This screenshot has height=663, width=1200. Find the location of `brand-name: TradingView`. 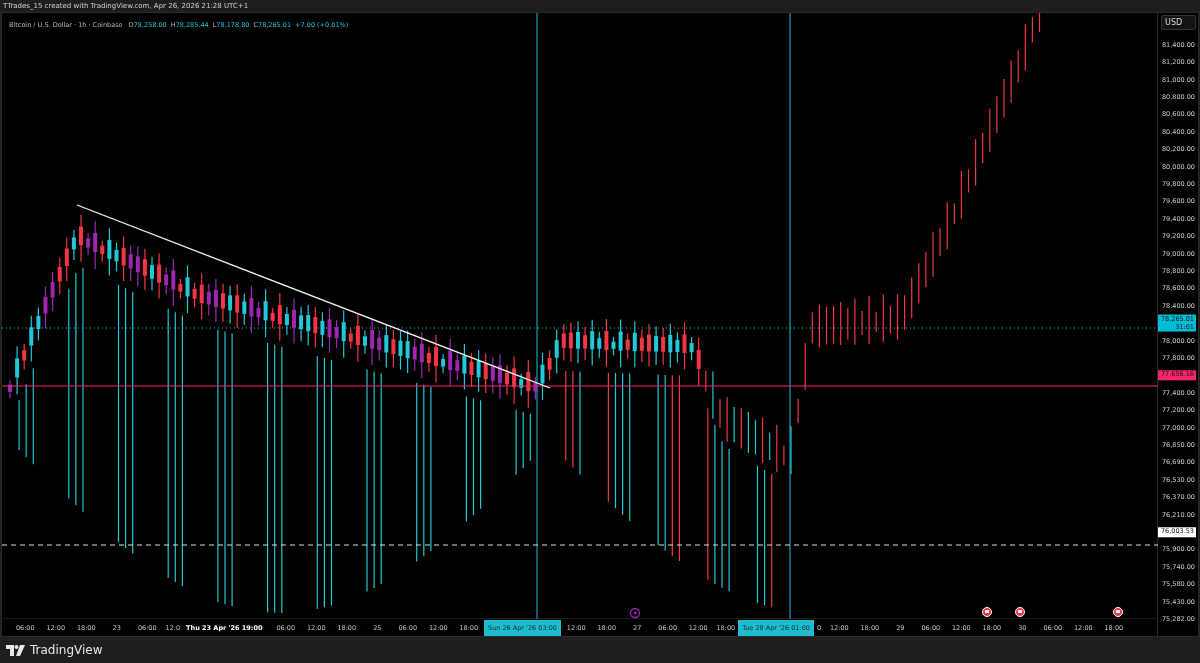

brand-name: TradingView is located at coordinates (66, 650).